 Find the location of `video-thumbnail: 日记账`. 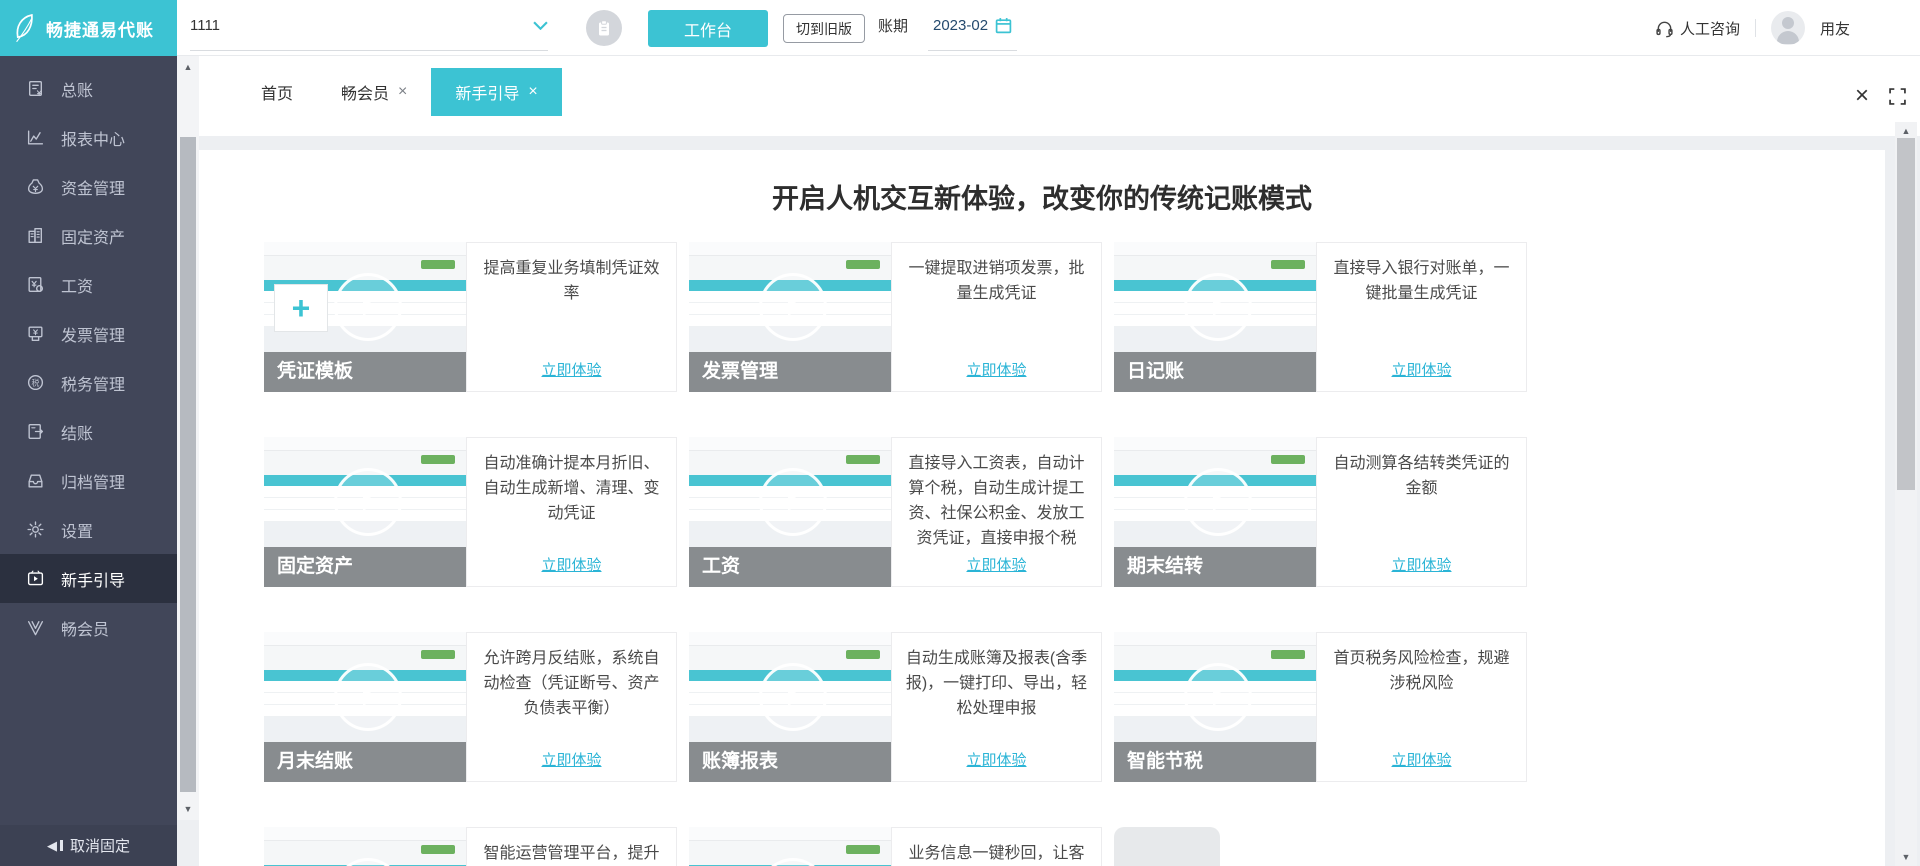

video-thumbnail: 日记账 is located at coordinates (1215, 317).